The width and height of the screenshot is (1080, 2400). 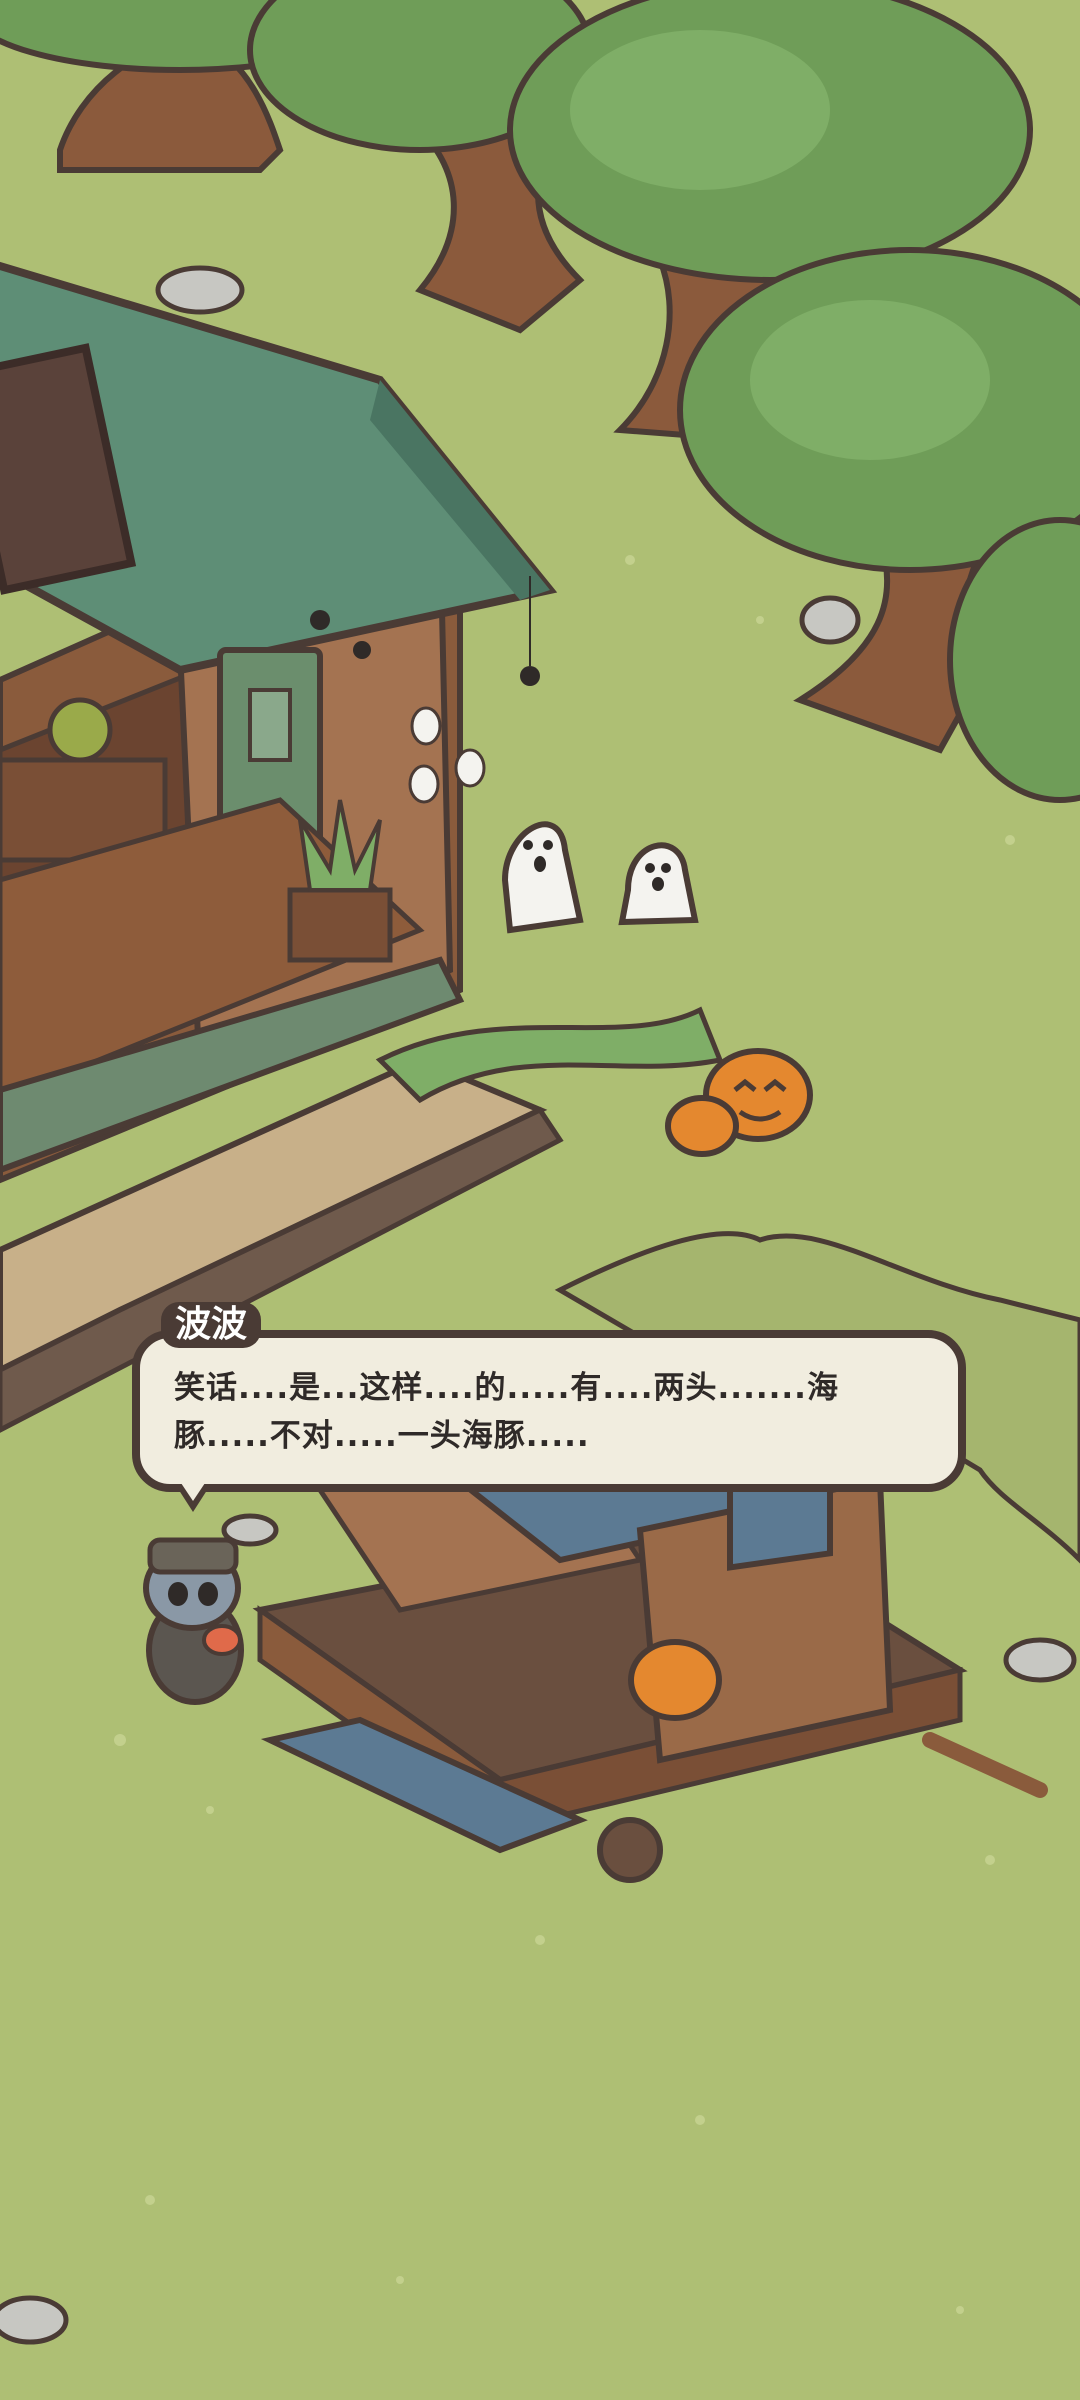 What do you see at coordinates (193, 1492) in the screenshot?
I see `dialog-tail-inner` at bounding box center [193, 1492].